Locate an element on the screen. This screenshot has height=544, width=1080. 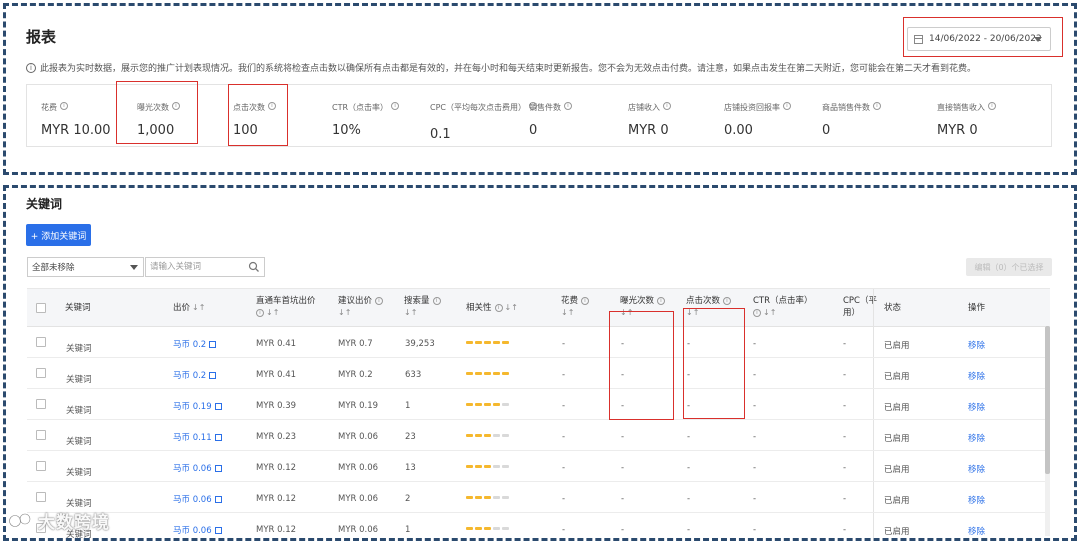
highlight-box-impressions-col is located at coordinates (641, 365).